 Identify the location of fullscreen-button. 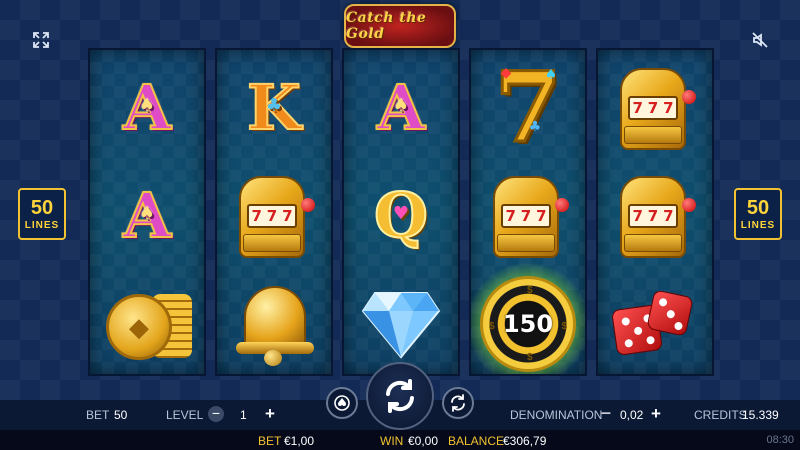
(41, 40).